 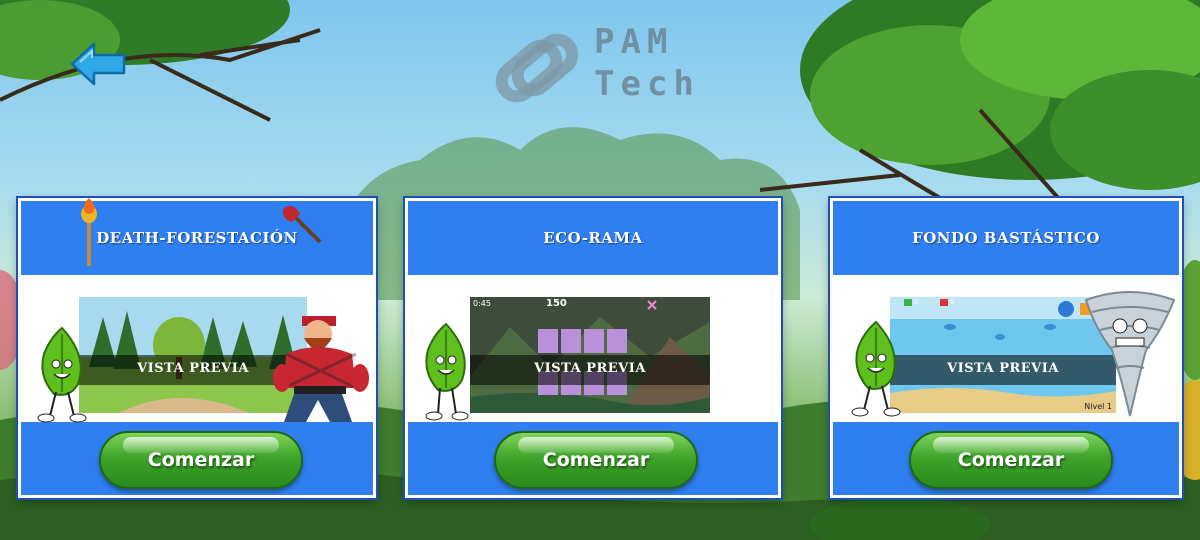 I want to click on game-title: ECO-RAMA, so click(x=593, y=238).